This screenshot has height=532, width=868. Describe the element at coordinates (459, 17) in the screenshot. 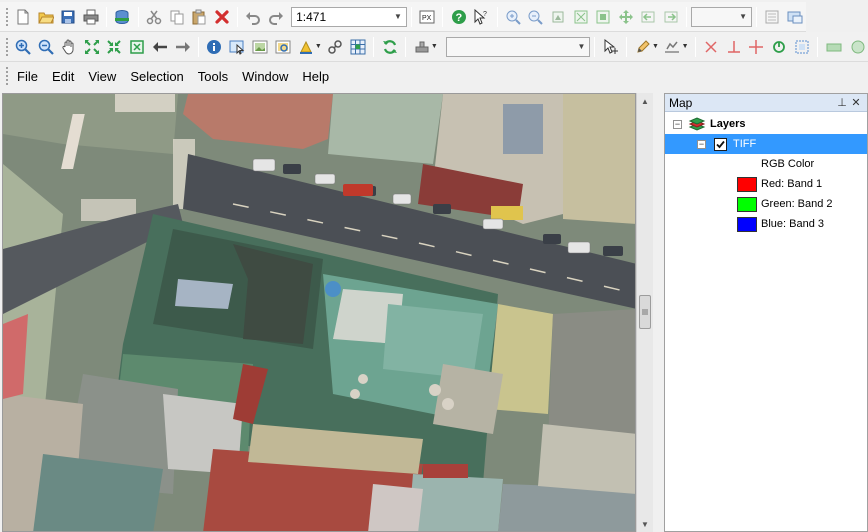

I see `help-icon: ?` at that location.